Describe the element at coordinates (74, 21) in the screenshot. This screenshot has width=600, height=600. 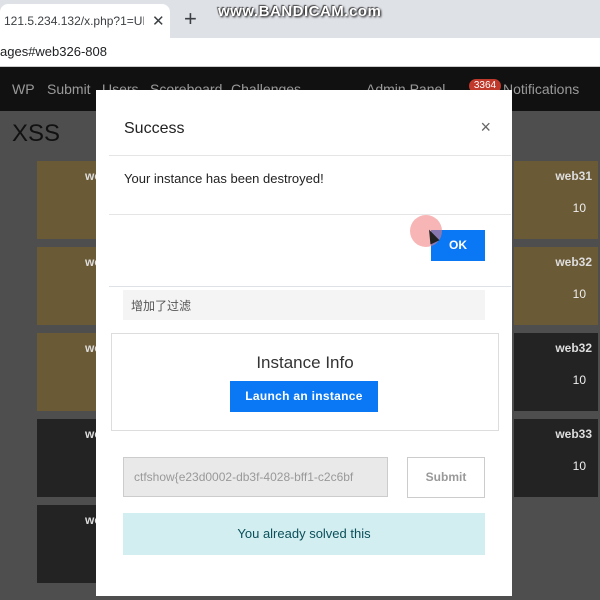
I see `tab-title: 121.5.234.132/x.php?1=UM_dl` at that location.